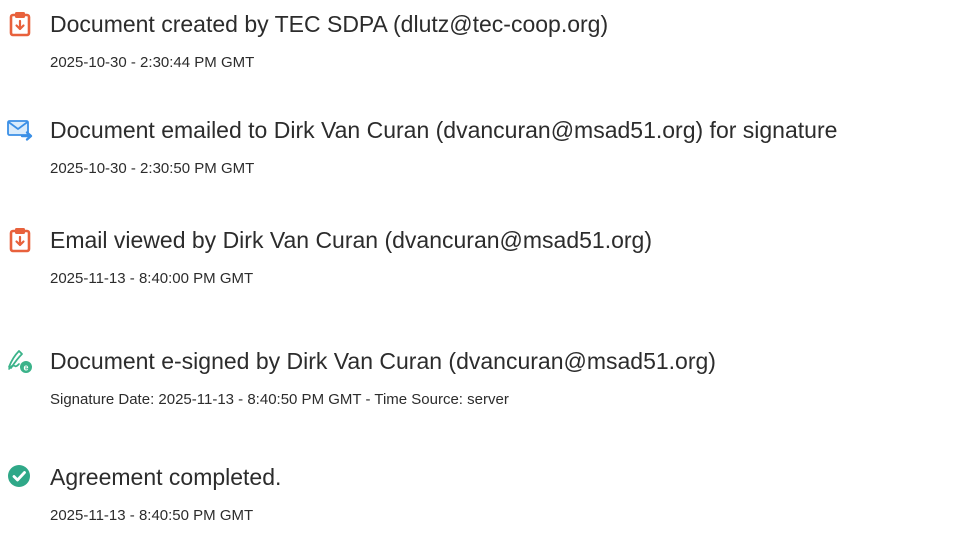 This screenshot has height=535, width=964. Describe the element at coordinates (20, 477) in the screenshot. I see `check-circle-icon` at that location.